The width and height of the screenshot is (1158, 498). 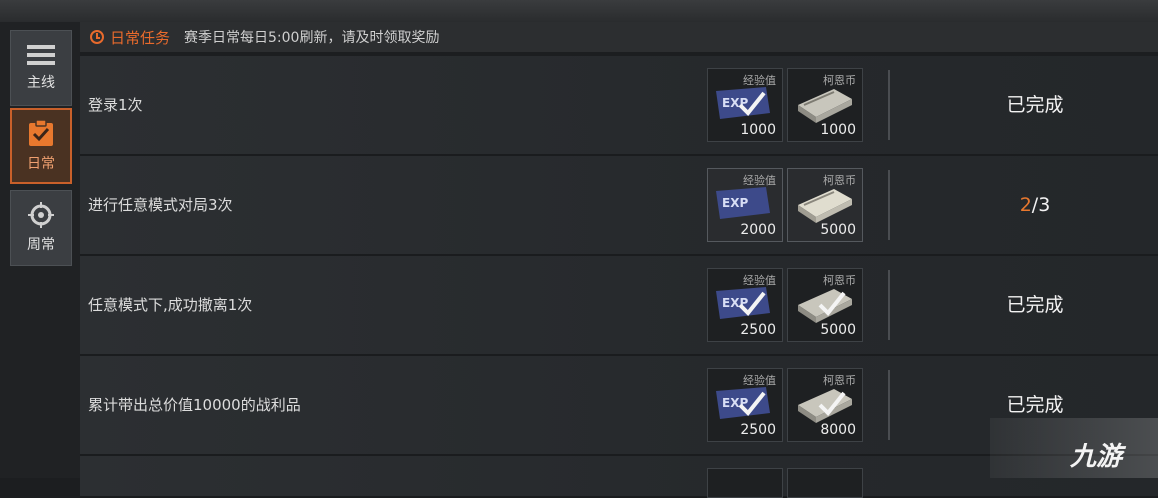 What do you see at coordinates (1096, 457) in the screenshot?
I see `watermark-text: 九游` at bounding box center [1096, 457].